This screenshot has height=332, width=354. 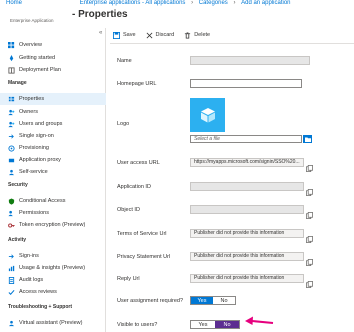 I want to click on sidebar-item-sign-ins: Sign-ins, so click(x=53, y=256).